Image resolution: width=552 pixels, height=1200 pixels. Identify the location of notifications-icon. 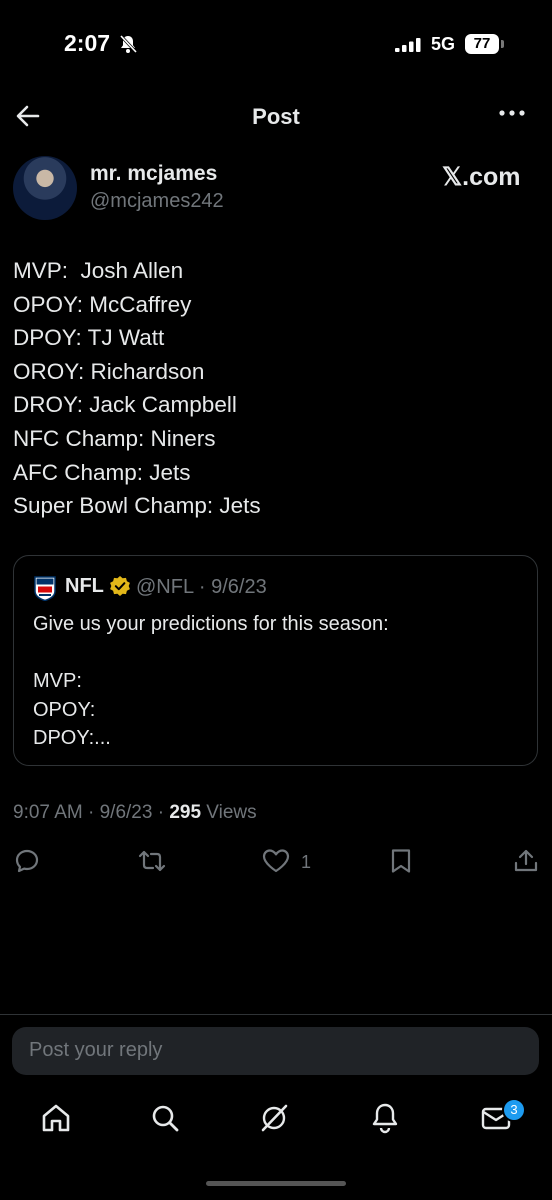
(385, 1118).